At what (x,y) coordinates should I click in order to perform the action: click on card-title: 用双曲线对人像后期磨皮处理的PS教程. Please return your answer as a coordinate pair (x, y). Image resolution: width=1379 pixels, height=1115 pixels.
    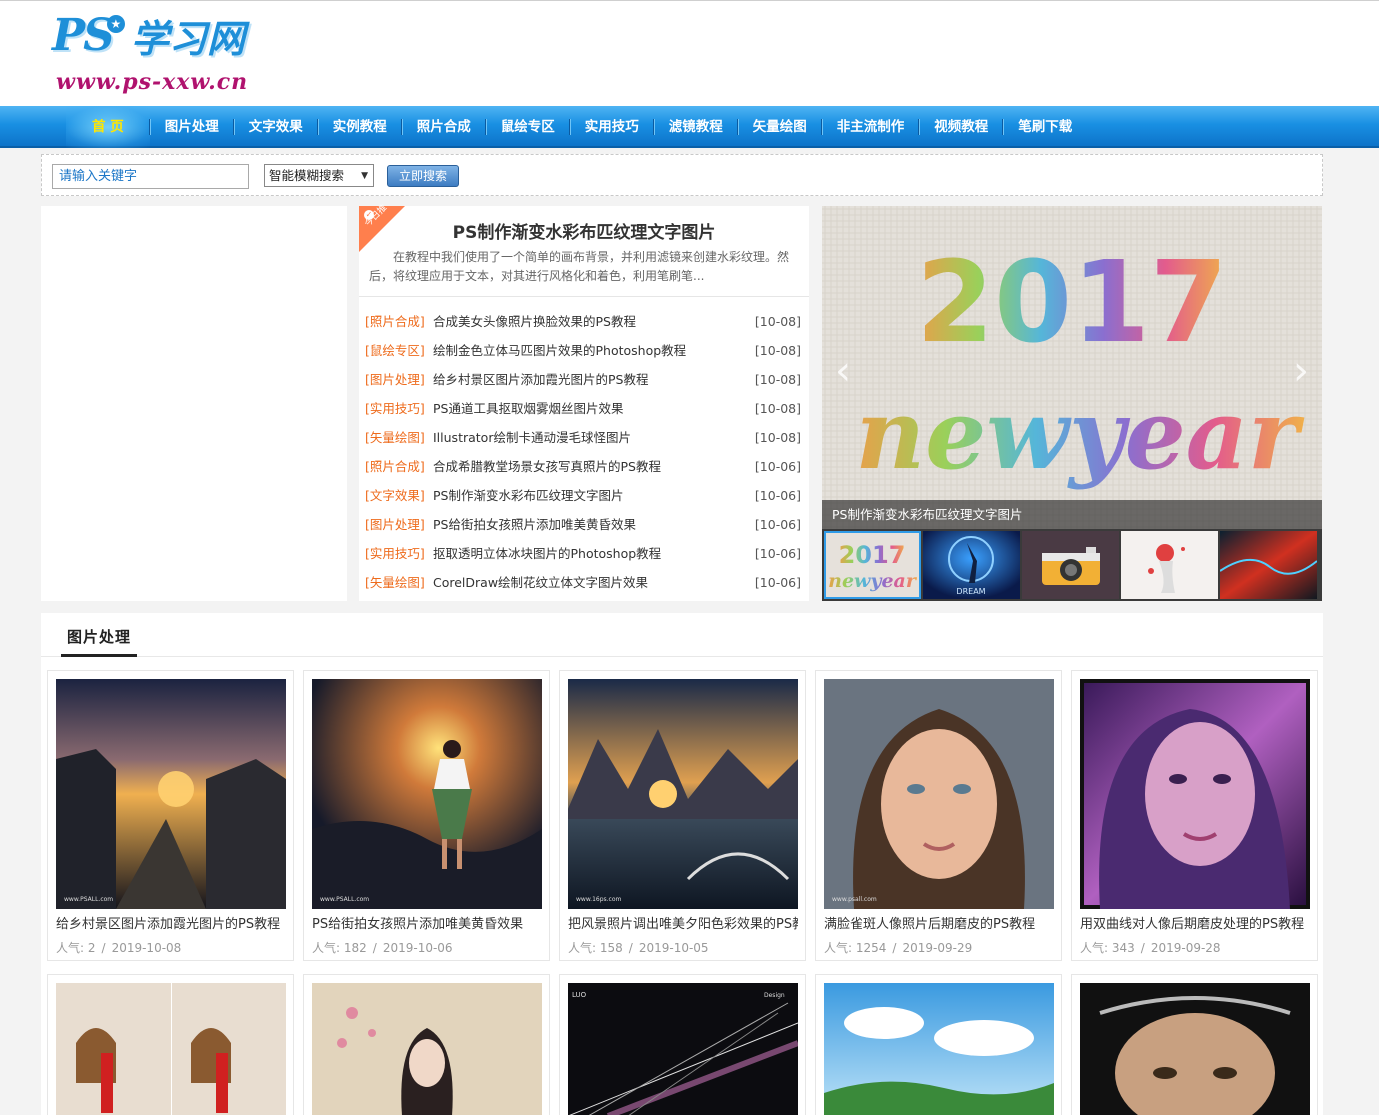
    Looking at the image, I should click on (1195, 922).